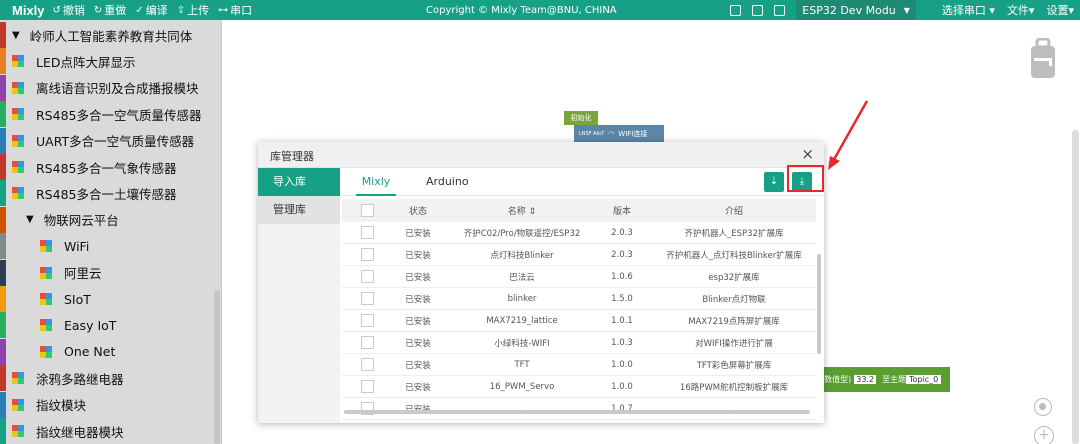 This screenshot has height=444, width=1080. I want to click on sidebar-item-label: One Net, so click(90, 352).